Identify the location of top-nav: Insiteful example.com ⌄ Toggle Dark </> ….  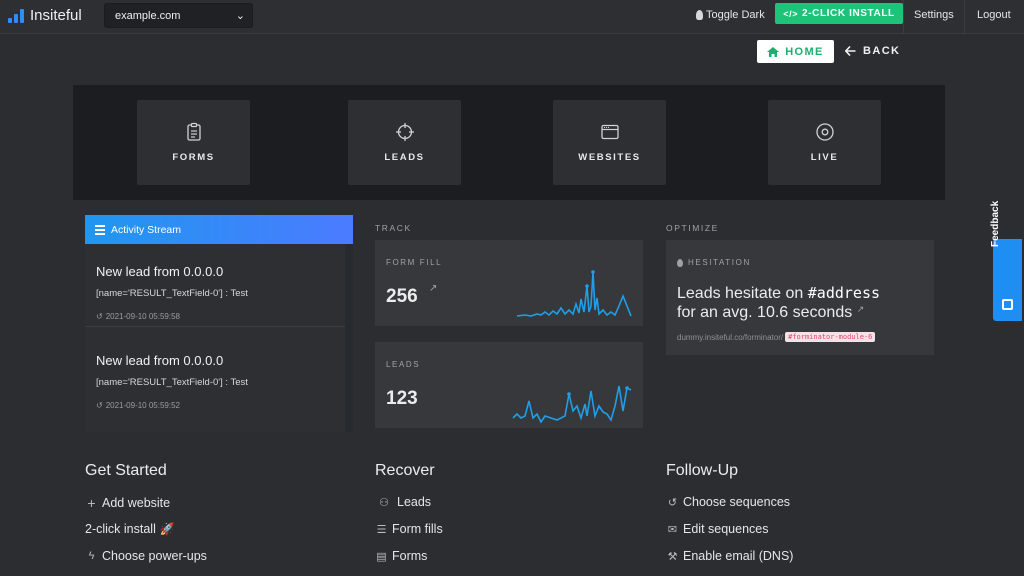
(512, 17).